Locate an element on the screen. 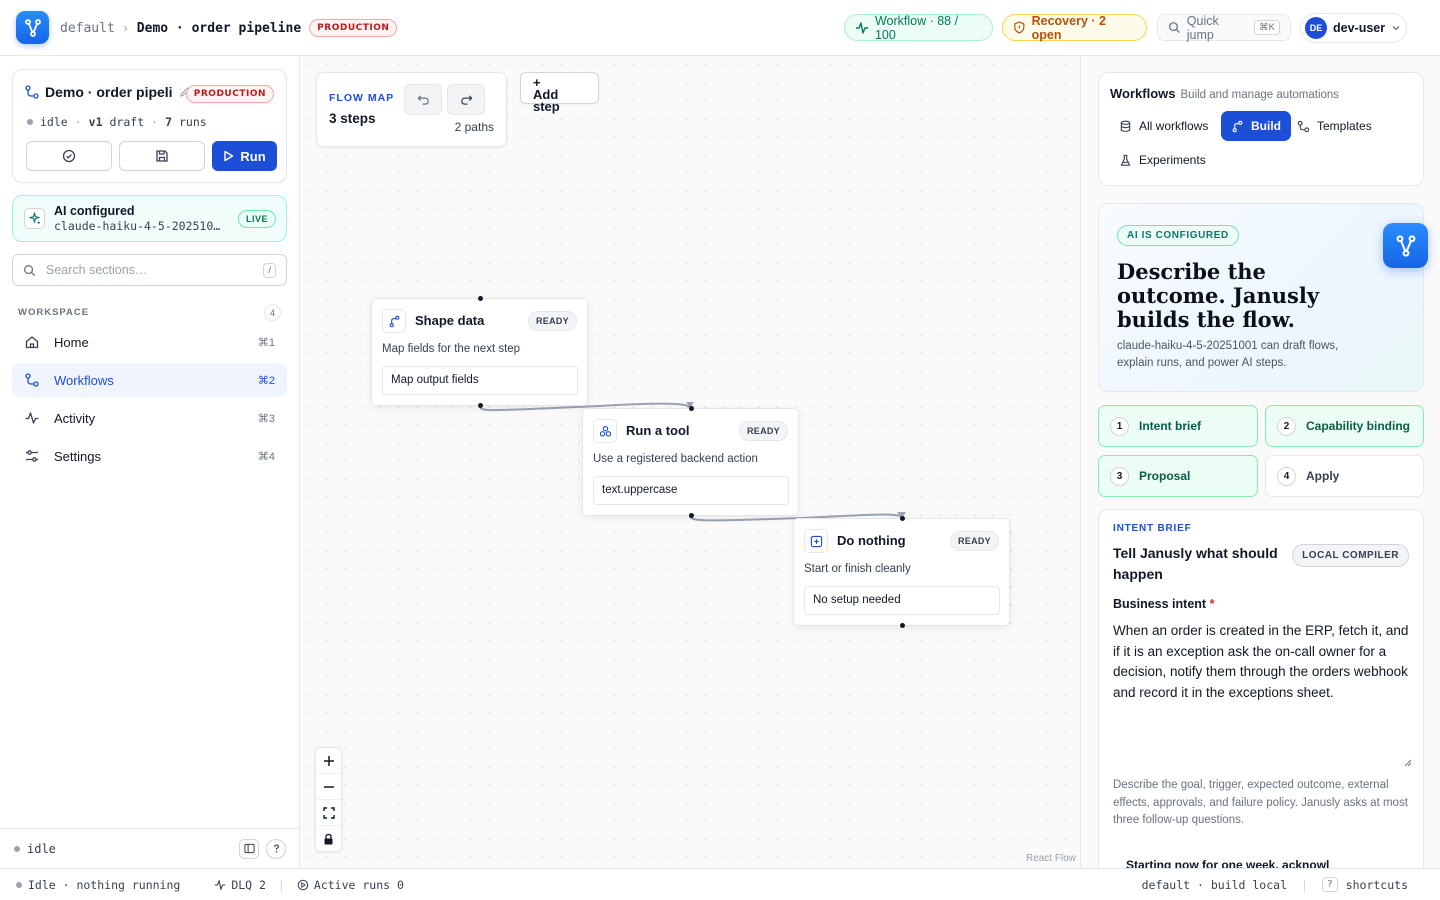 This screenshot has width=1440, height=900. lock-icon is located at coordinates (328, 839).